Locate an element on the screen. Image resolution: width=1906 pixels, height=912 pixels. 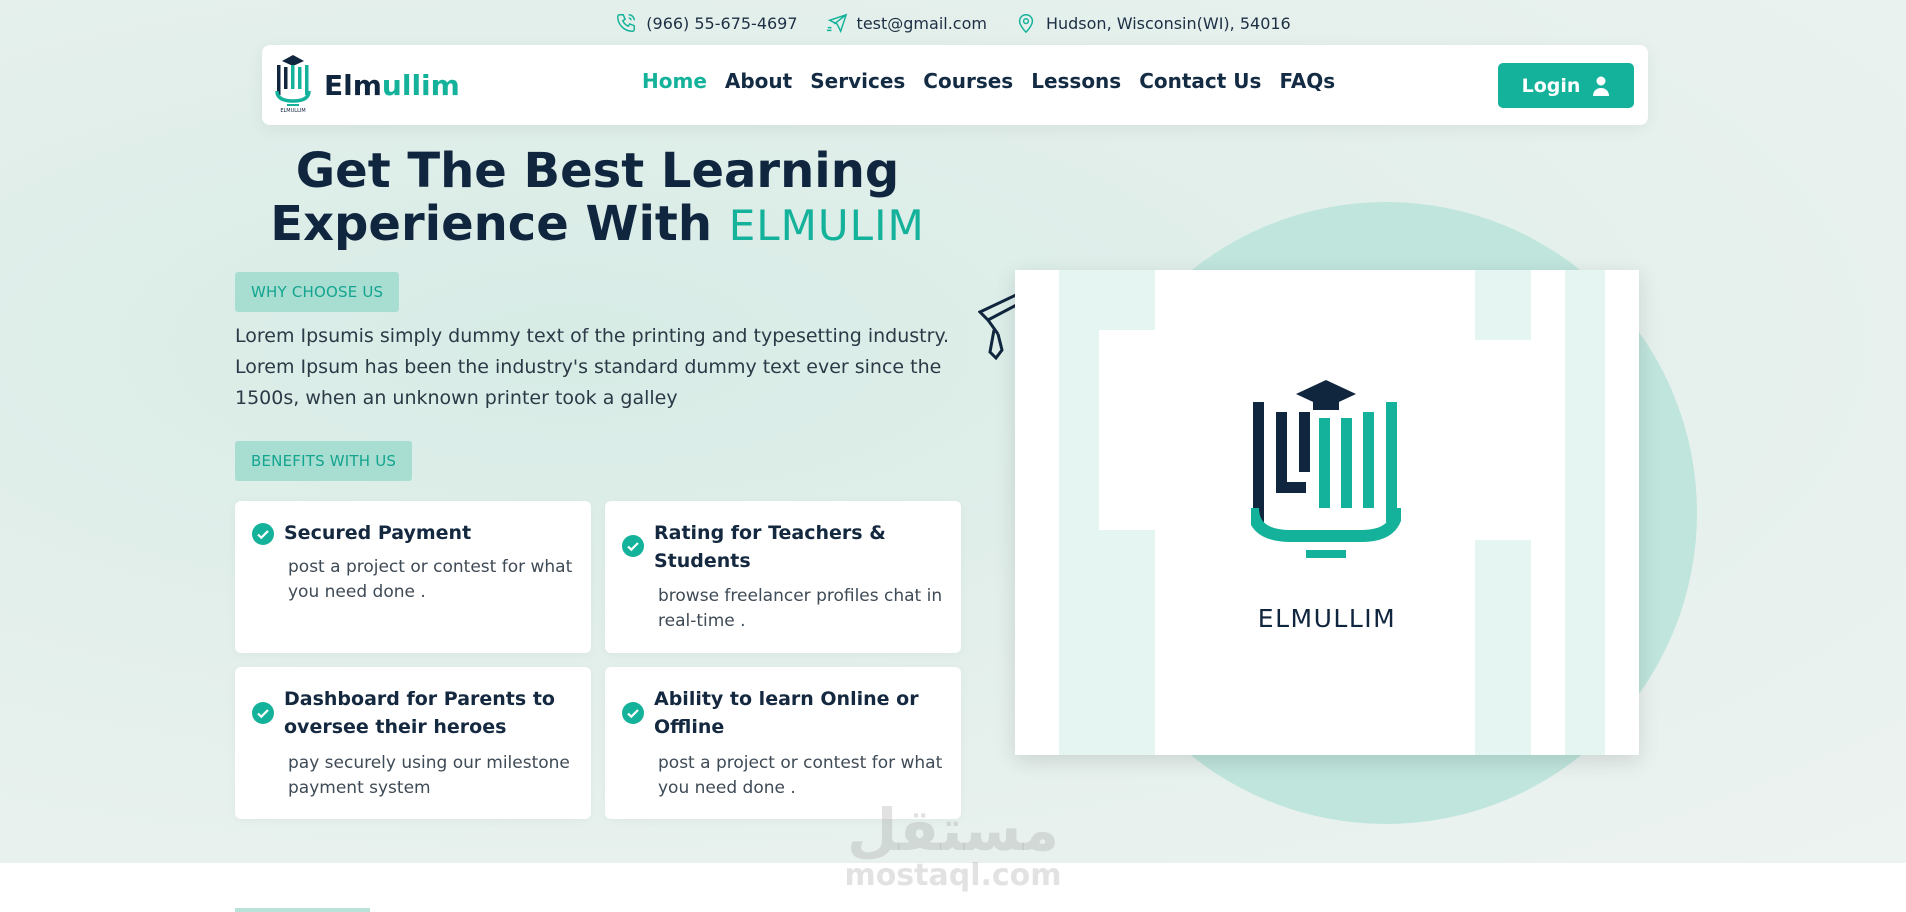
benefits-badge: BENEFITS WITH US is located at coordinates (324, 461).